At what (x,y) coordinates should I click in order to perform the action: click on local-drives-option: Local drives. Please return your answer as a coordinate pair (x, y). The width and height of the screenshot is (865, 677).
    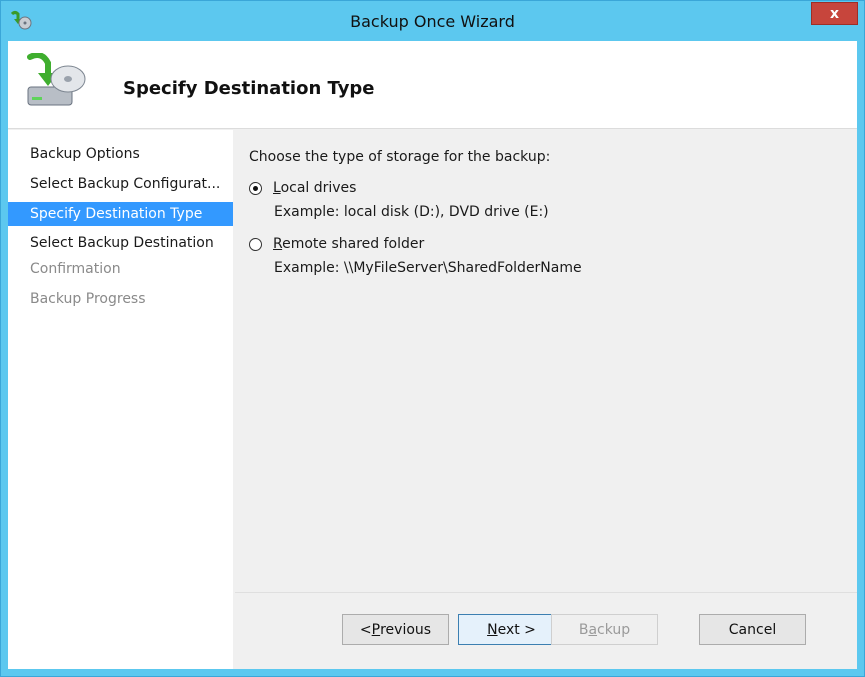
    Looking at the image, I should click on (302, 188).